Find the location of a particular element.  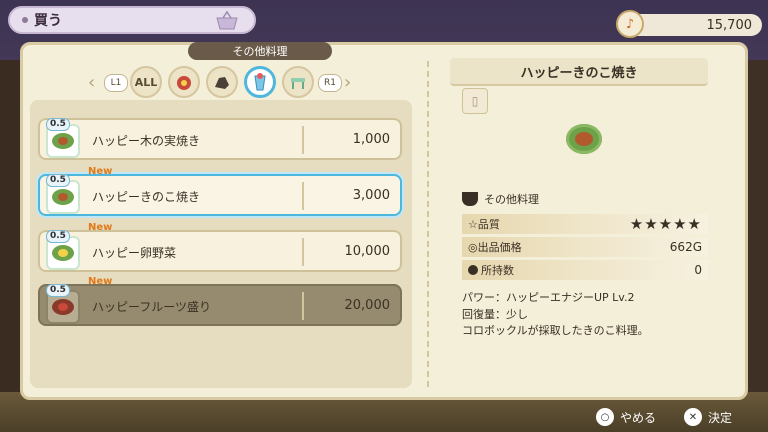

item-name: ハッピーきのこ焼き is located at coordinates (146, 197).